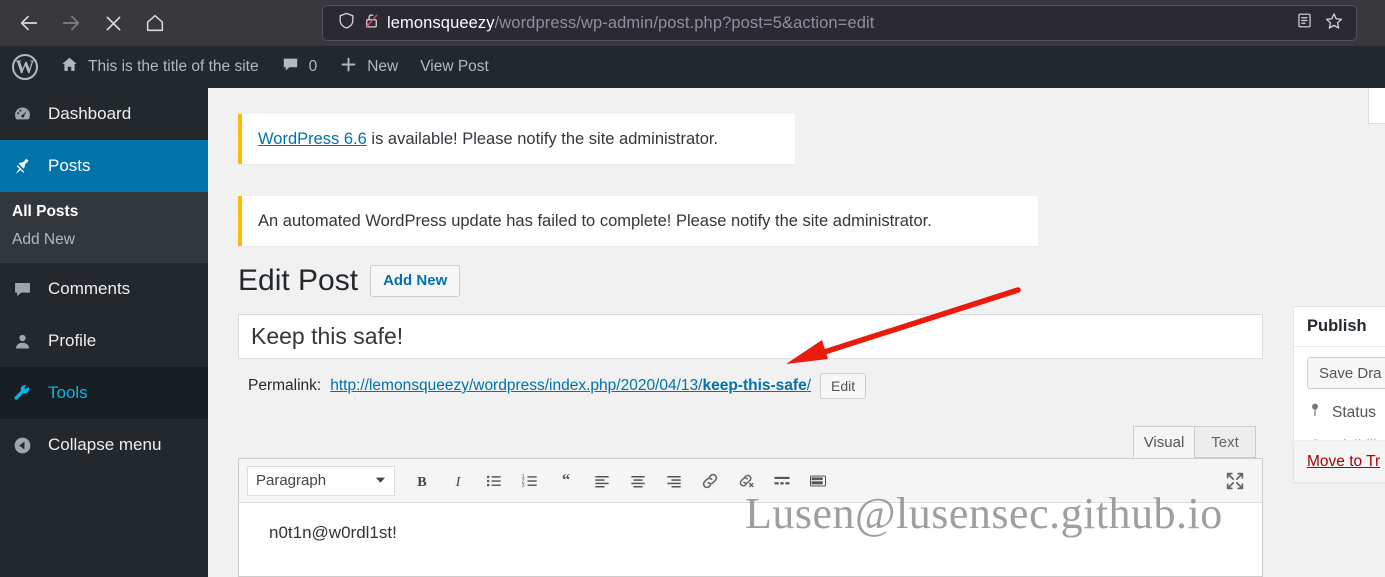 Image resolution: width=1385 pixels, height=577 pixels. What do you see at coordinates (30, 445) in the screenshot?
I see `collapse-arrow-icon` at bounding box center [30, 445].